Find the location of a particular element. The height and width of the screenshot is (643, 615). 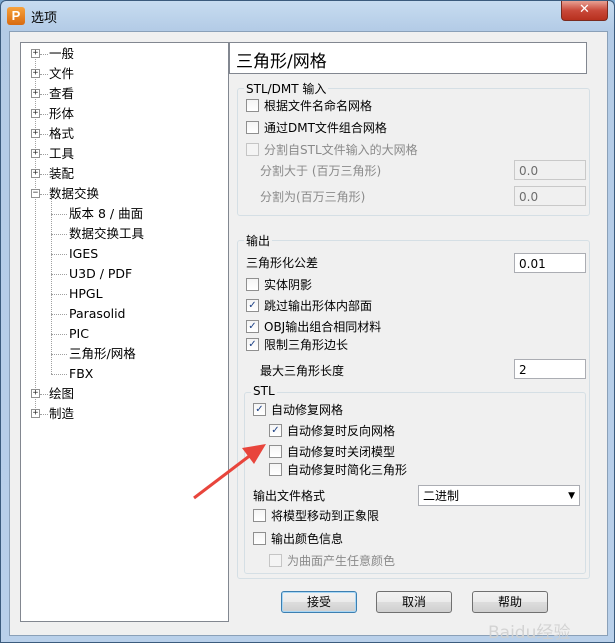

checkbox-label: 自动修复时反向网格 is located at coordinates (341, 431).